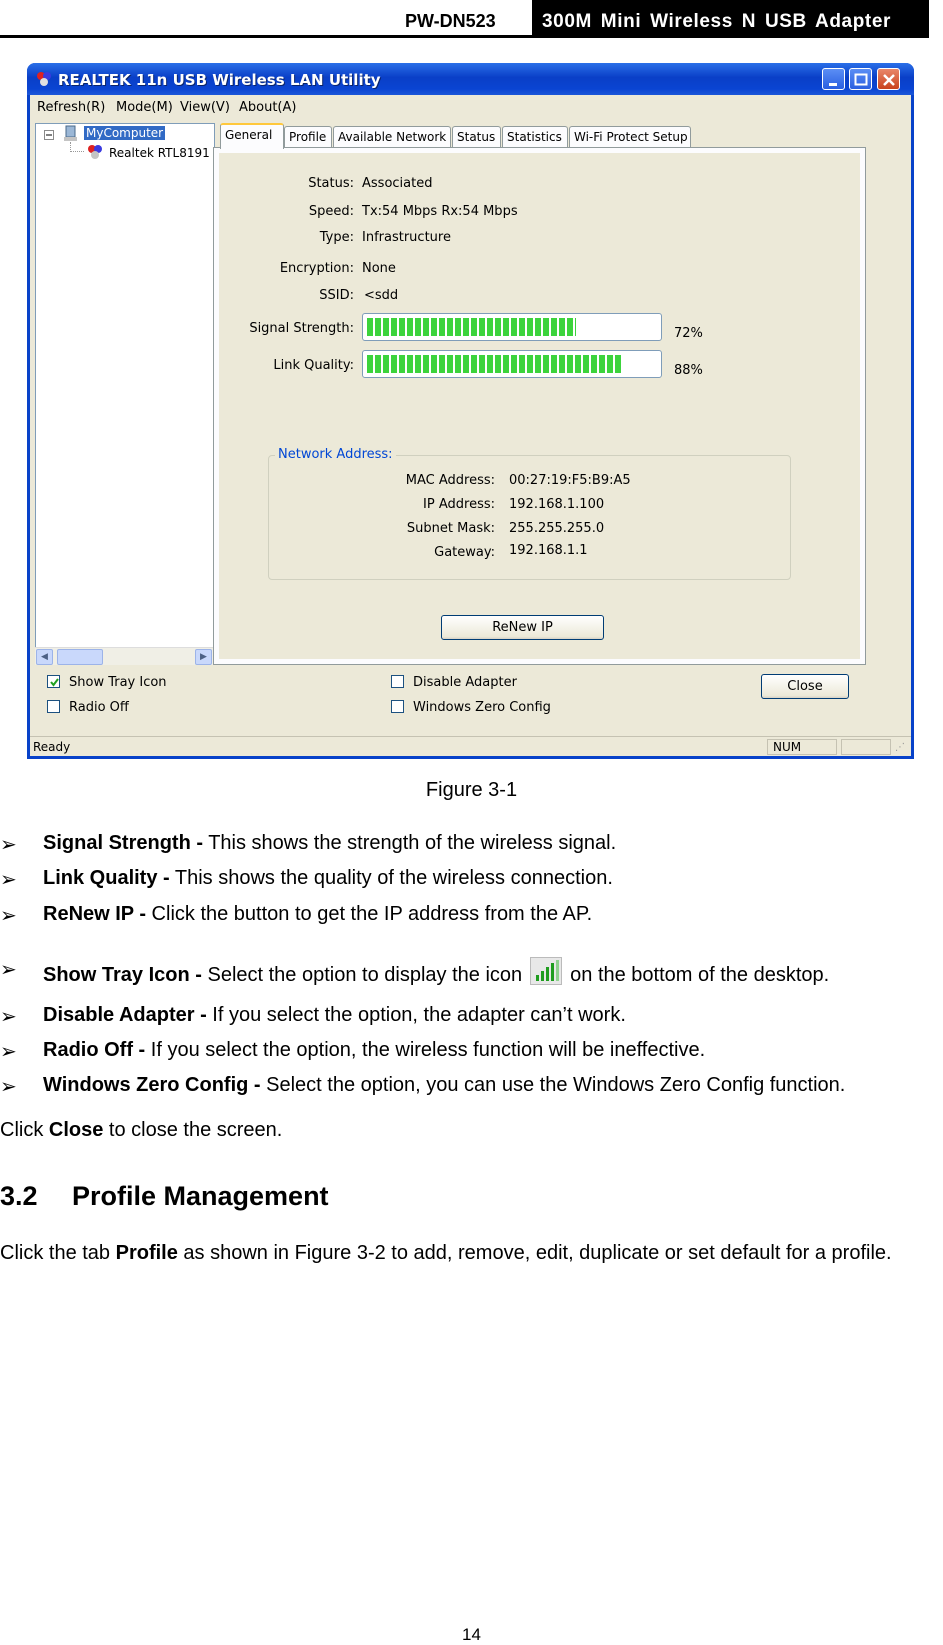 This screenshot has height=1645, width=943. I want to click on section-heading: 3.2 Profile Management, so click(164, 1196).